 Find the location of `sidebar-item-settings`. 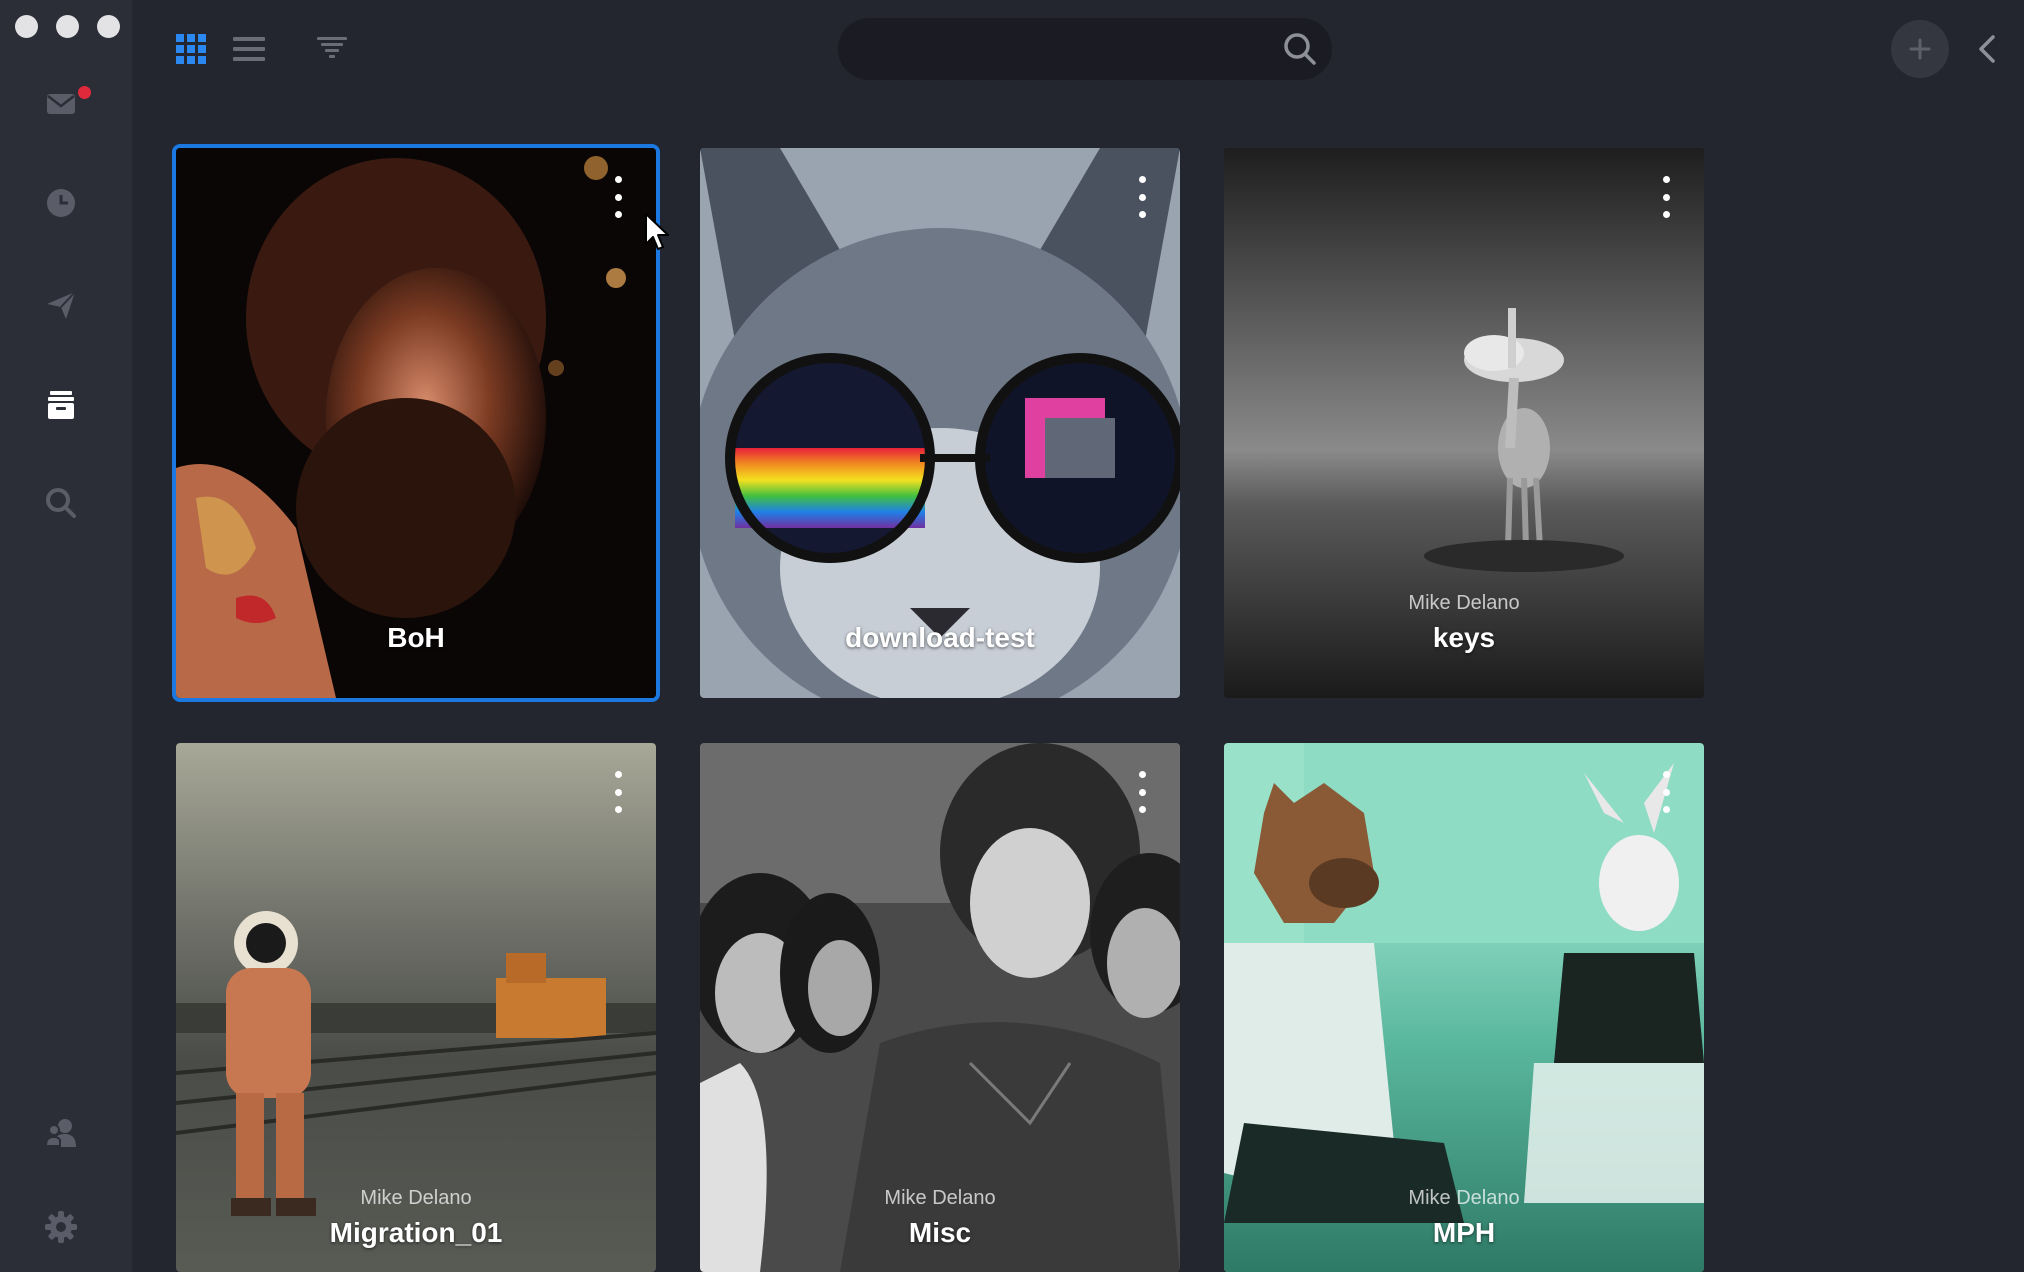

sidebar-item-settings is located at coordinates (61, 1227).